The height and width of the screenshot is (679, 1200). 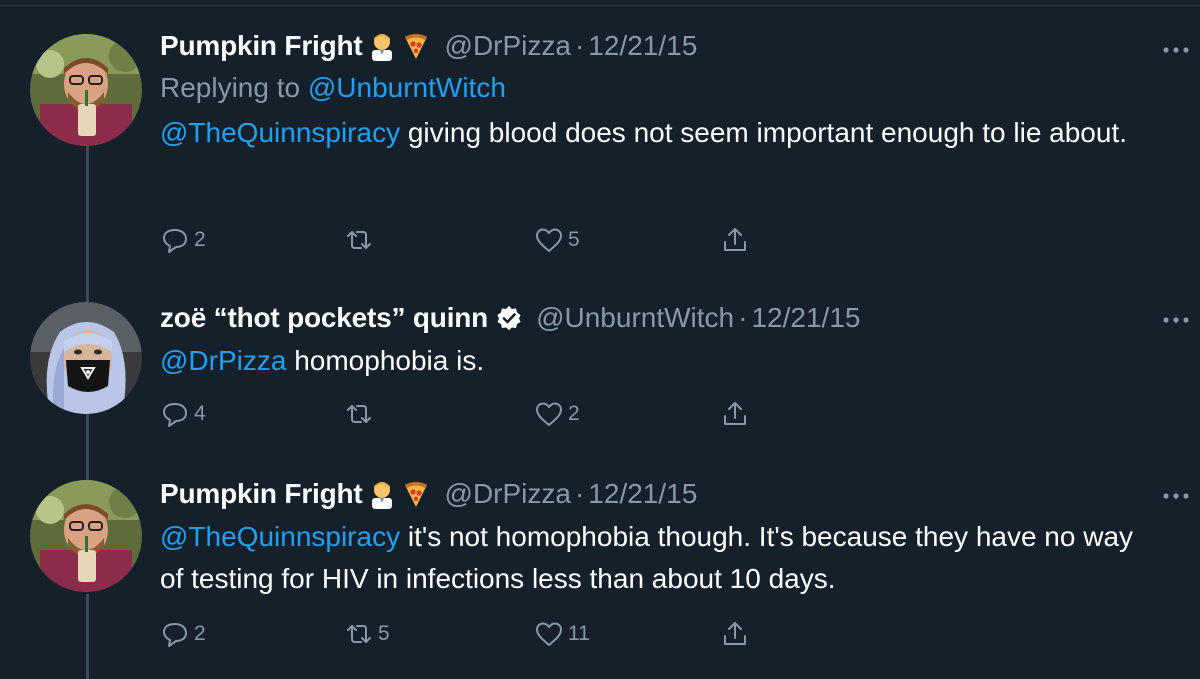 I want to click on like-button: 5, so click(x=557, y=240).